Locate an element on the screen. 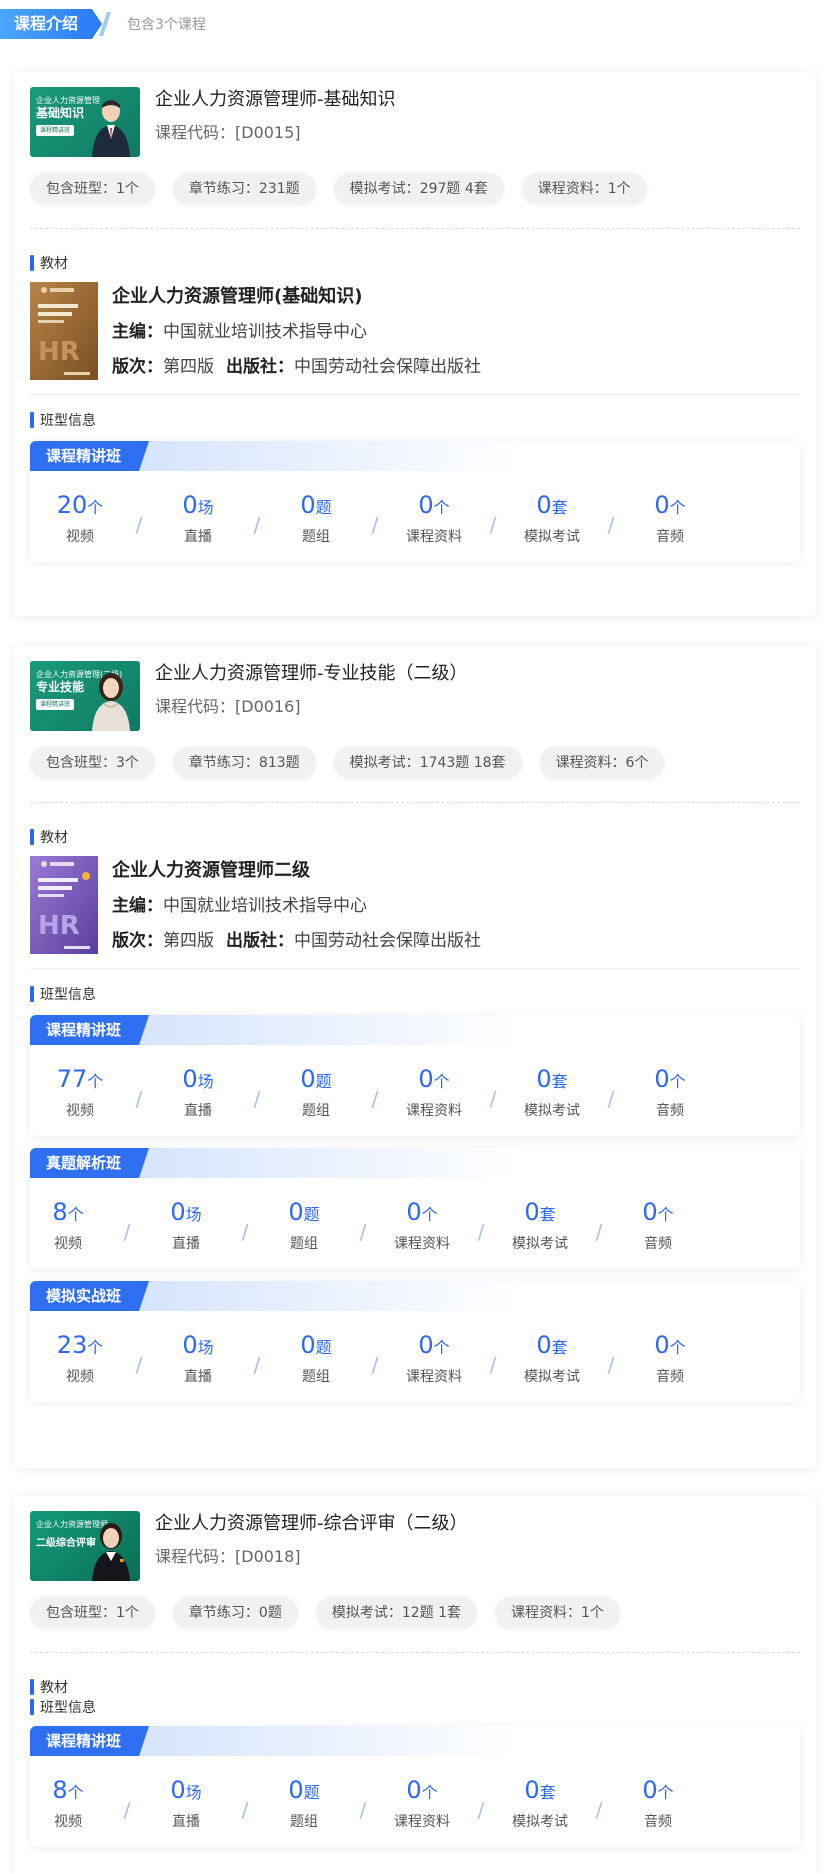 This screenshot has width=826, height=1874. course-tags: 包含班型：1个 章节练习：0题 模拟考试：12题 1套 课程资料：1个 is located at coordinates (415, 1613).